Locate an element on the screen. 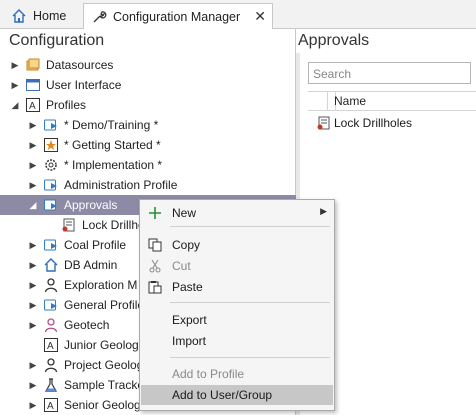 The width and height of the screenshot is (476, 415). menu-item-add-to-profile: Add to Profile is located at coordinates (237, 374).